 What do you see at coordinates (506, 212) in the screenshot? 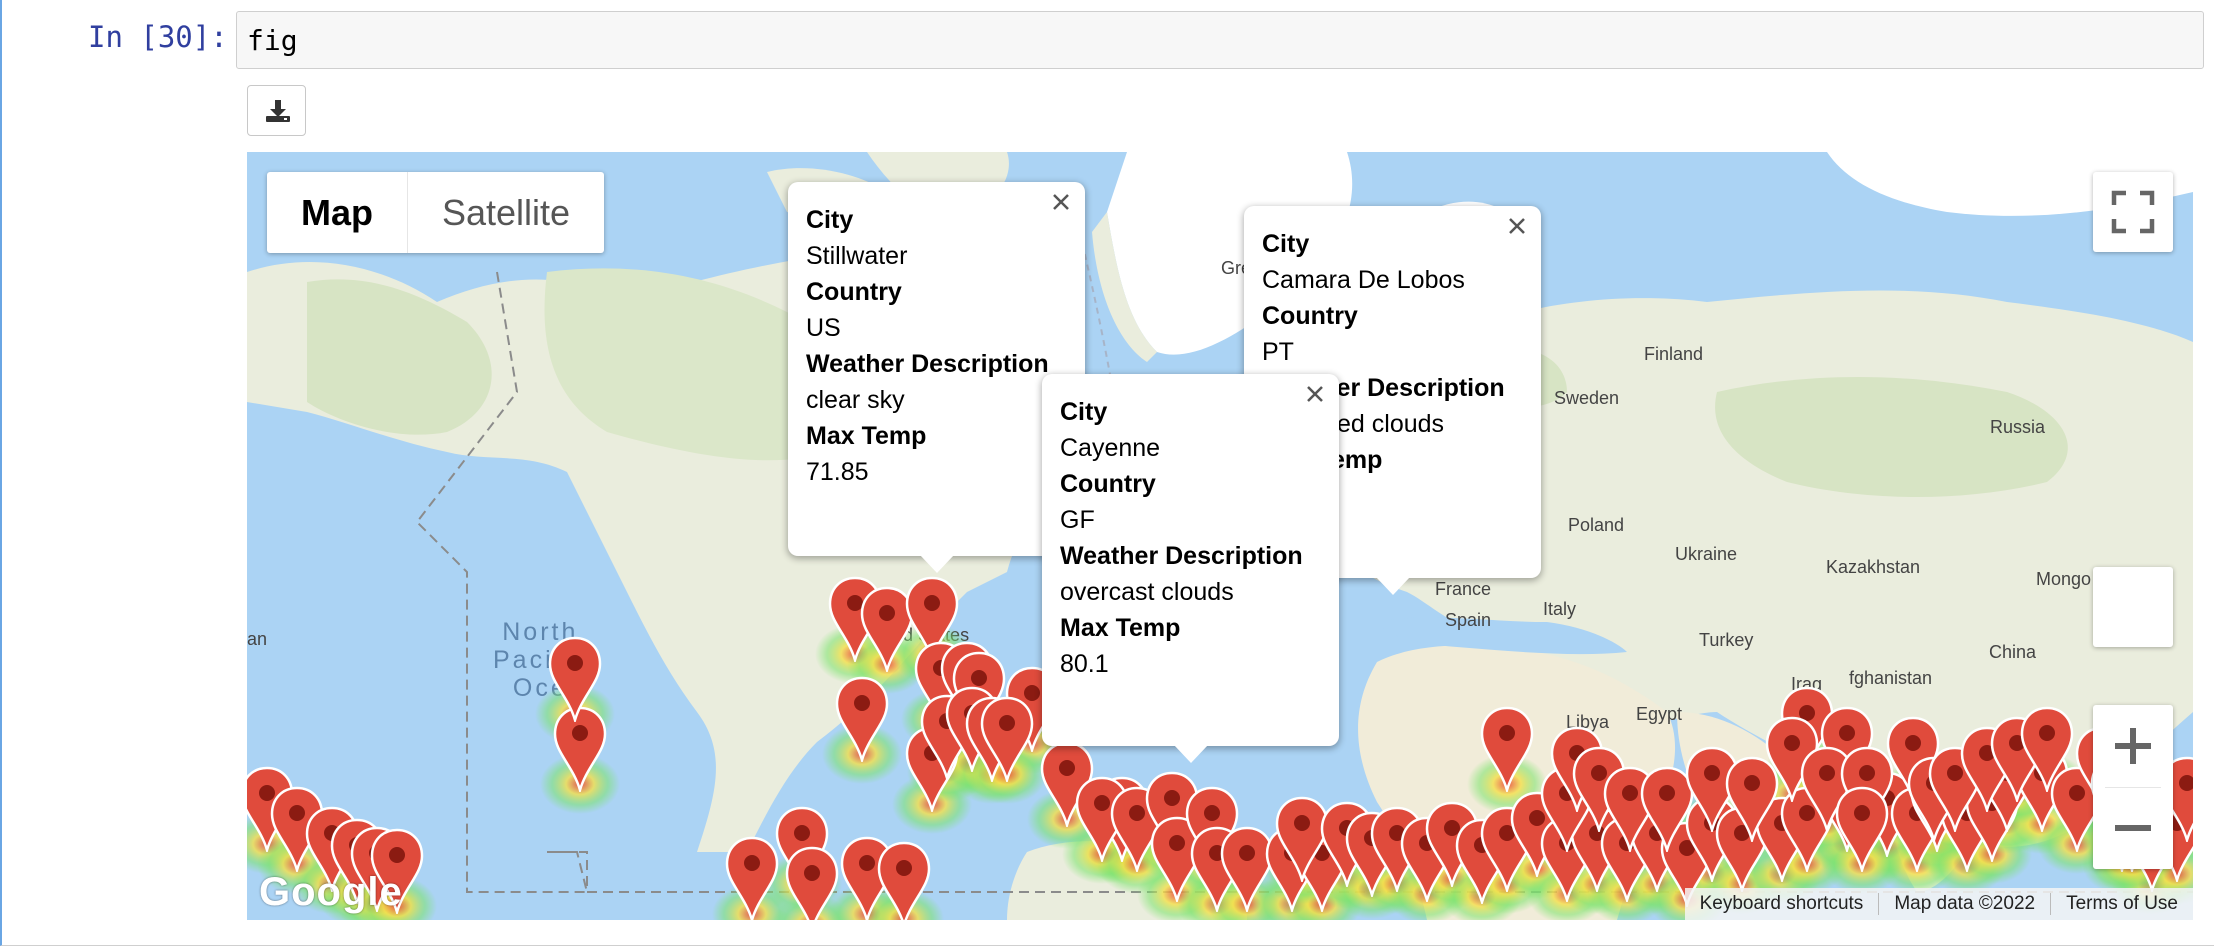
I see `map-type-satellite: Satellite` at bounding box center [506, 212].